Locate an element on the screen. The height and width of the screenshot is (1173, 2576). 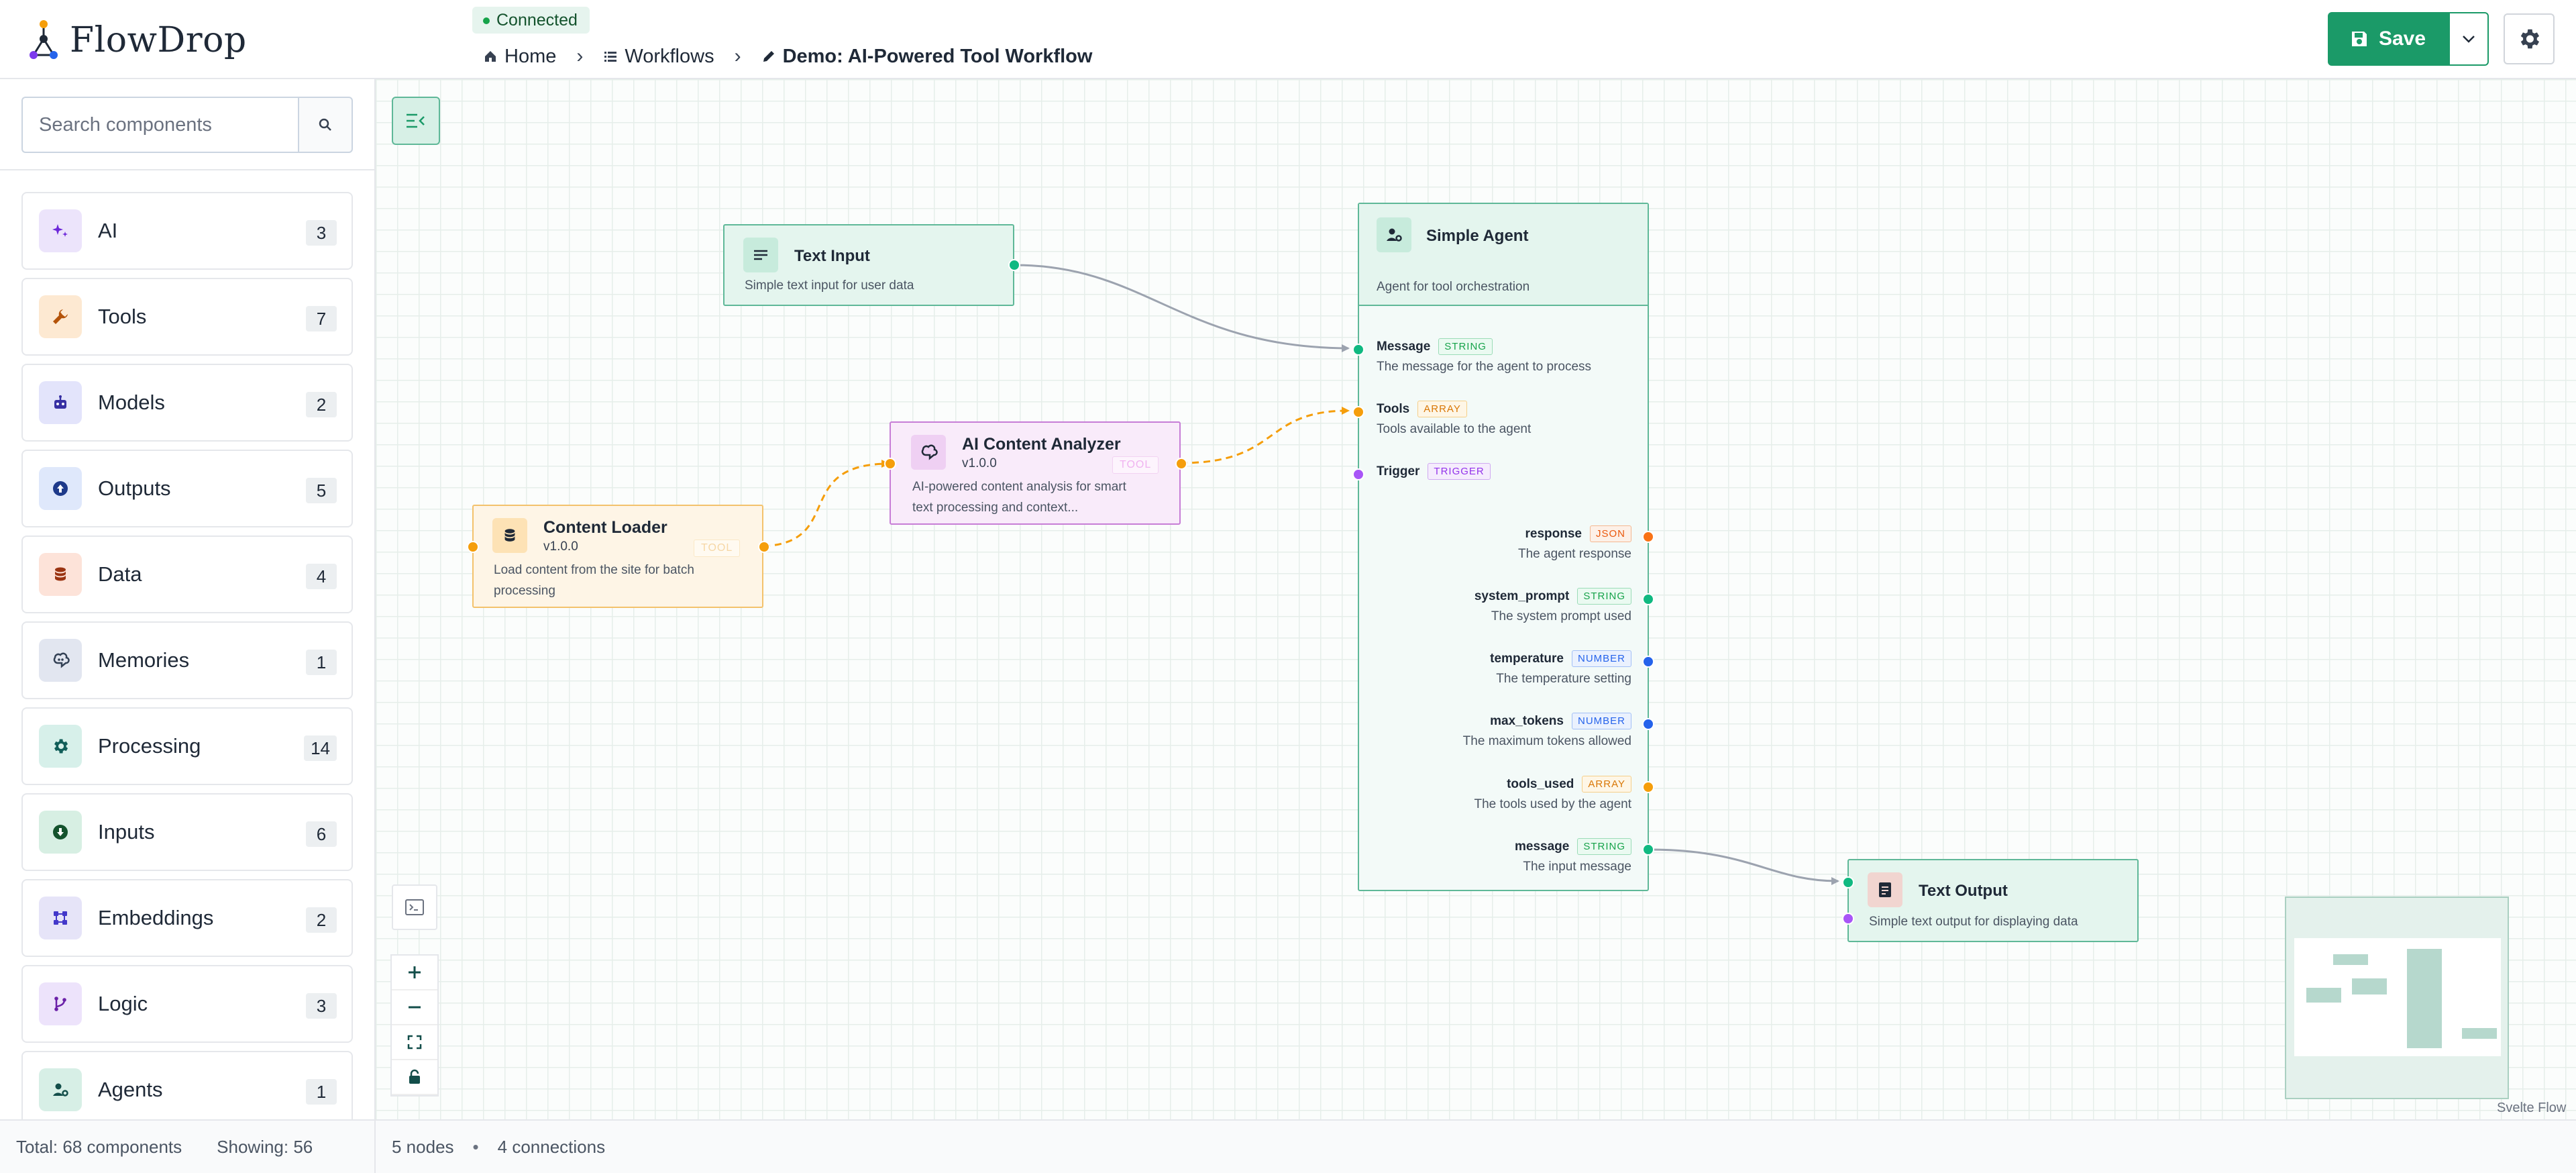
category-embeddings: Embeddings 2 is located at coordinates (187, 918).